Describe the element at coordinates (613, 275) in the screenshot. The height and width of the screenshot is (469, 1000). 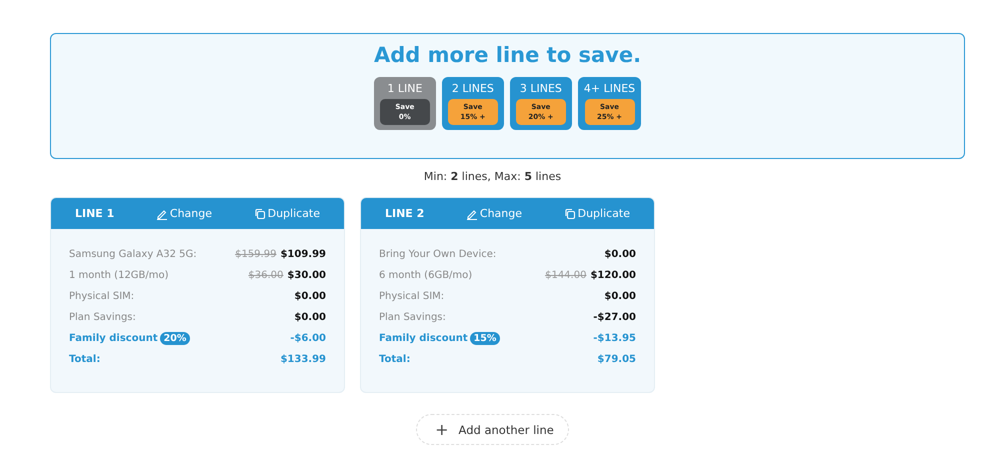
I see `price: $120.00` at that location.